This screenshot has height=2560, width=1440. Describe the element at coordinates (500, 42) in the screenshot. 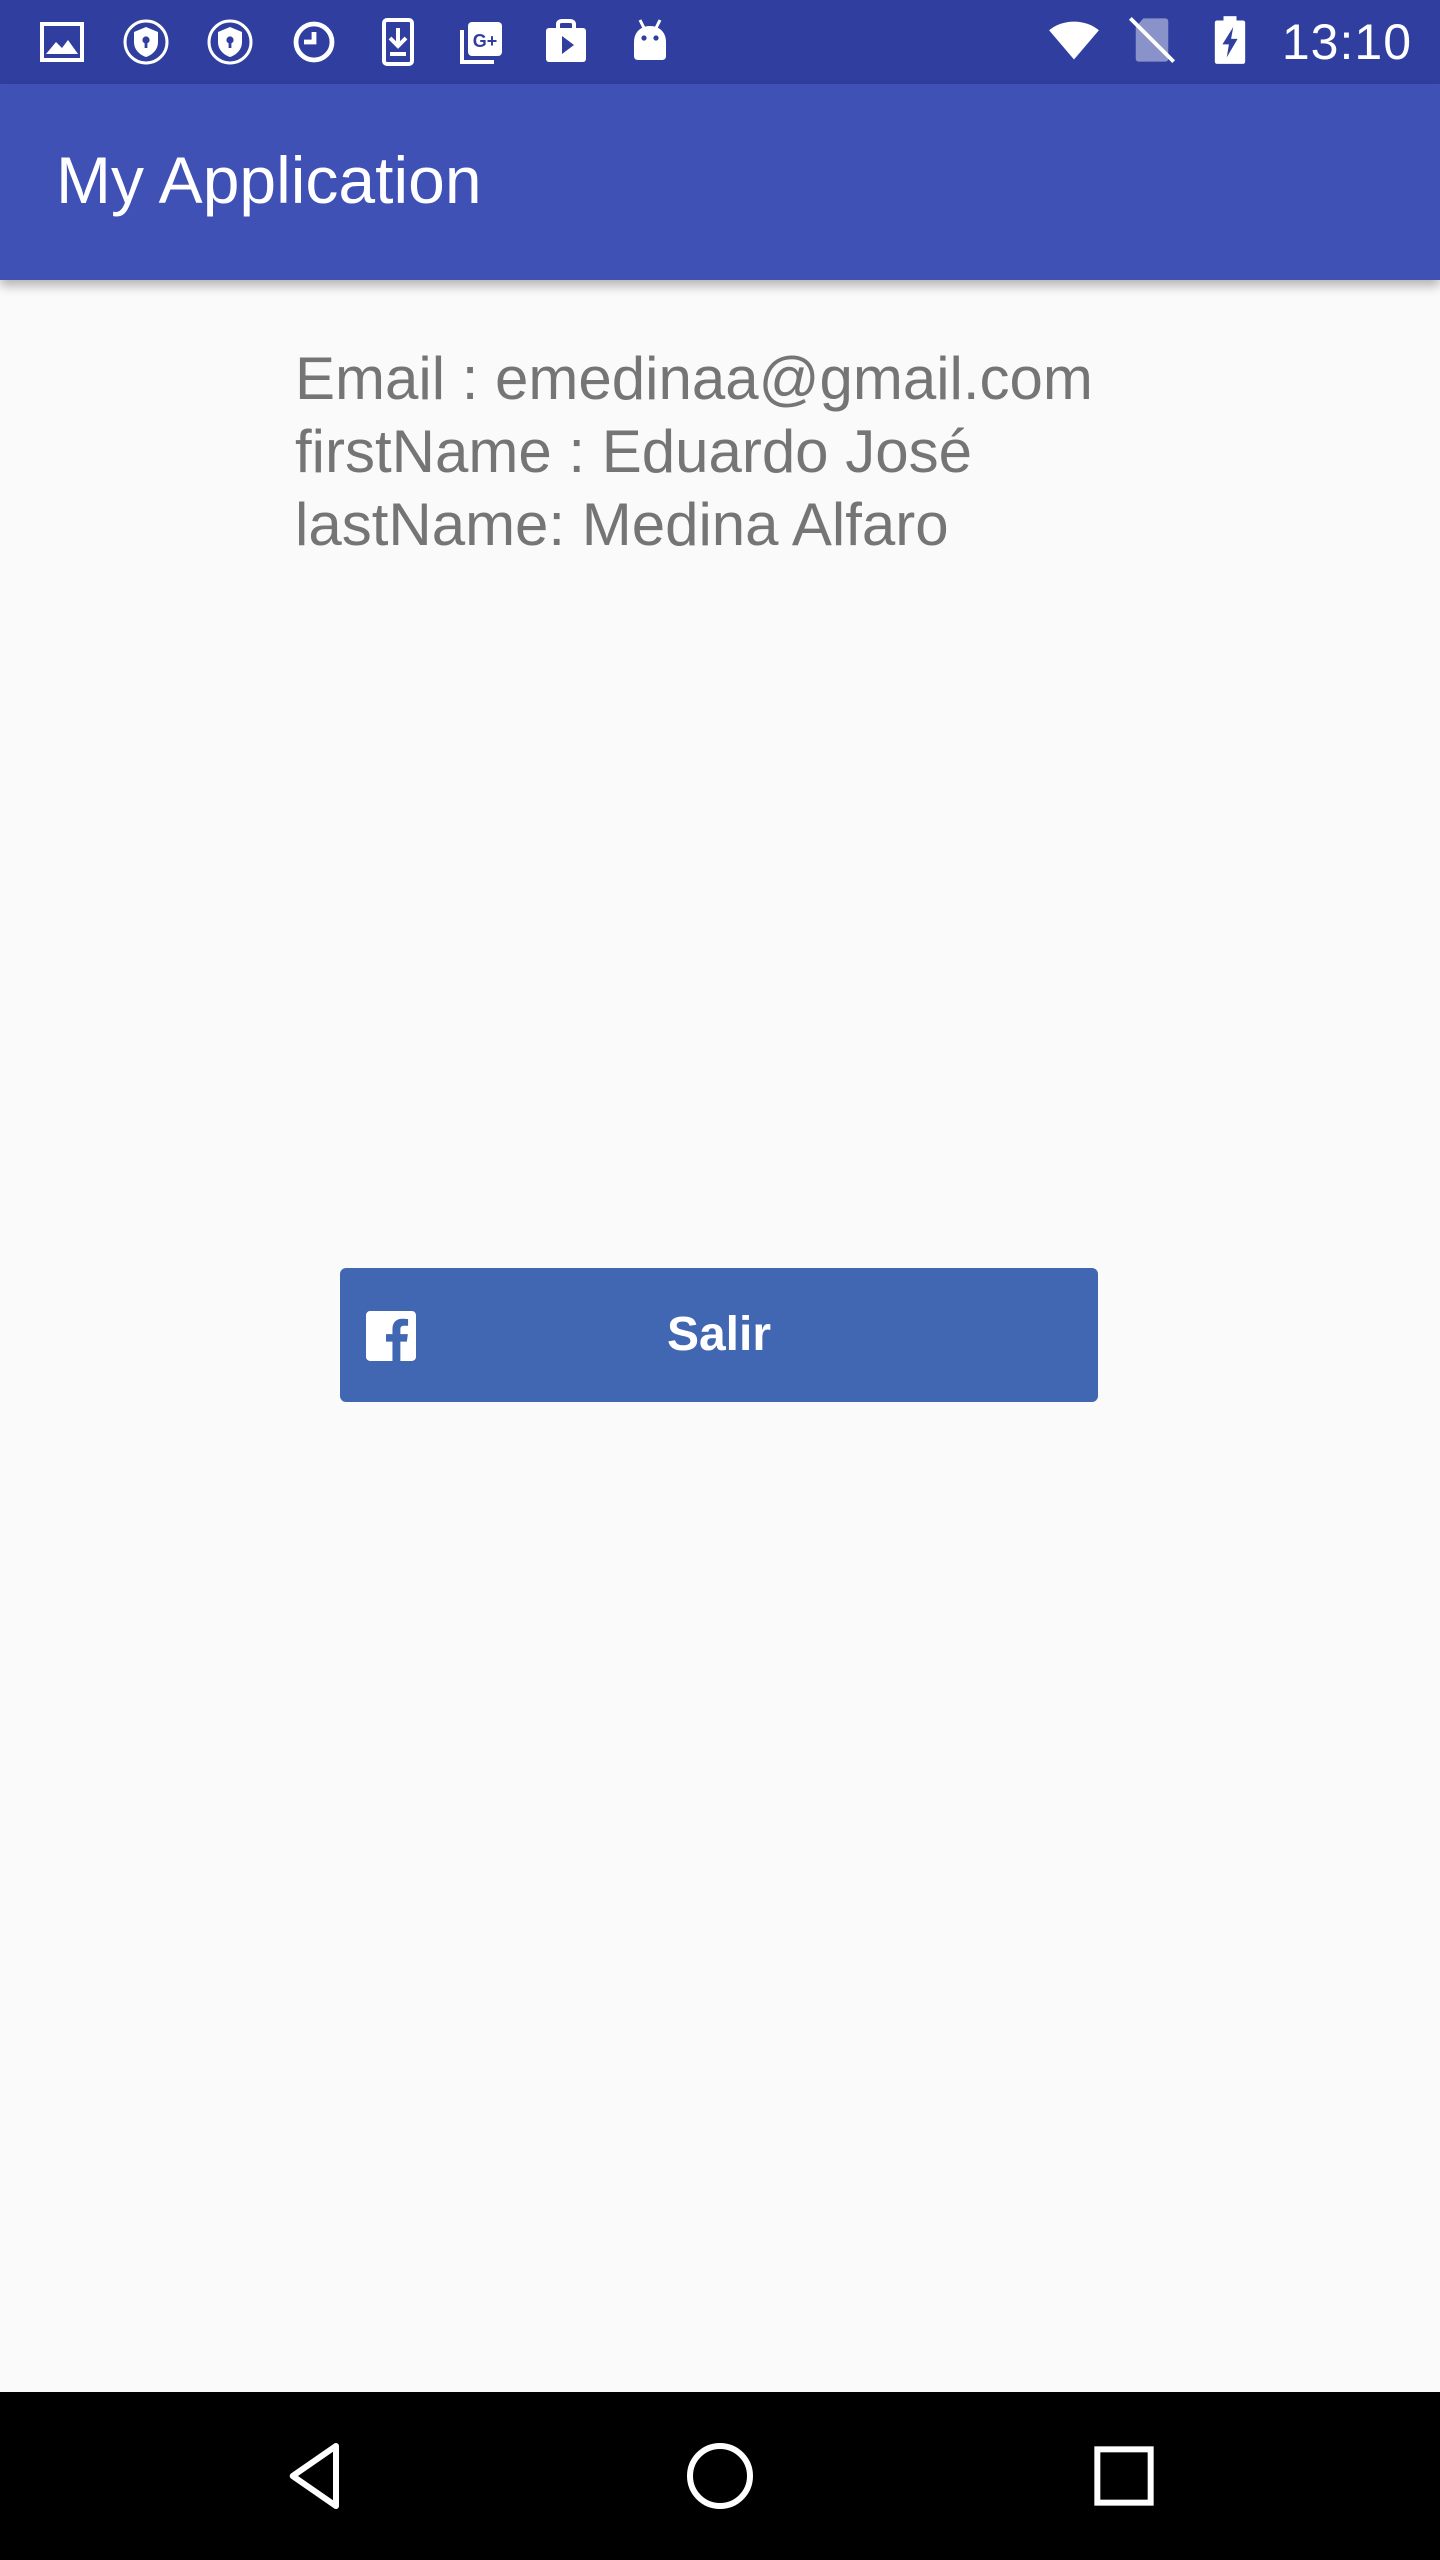

I see `google-plus-icon: G+` at that location.